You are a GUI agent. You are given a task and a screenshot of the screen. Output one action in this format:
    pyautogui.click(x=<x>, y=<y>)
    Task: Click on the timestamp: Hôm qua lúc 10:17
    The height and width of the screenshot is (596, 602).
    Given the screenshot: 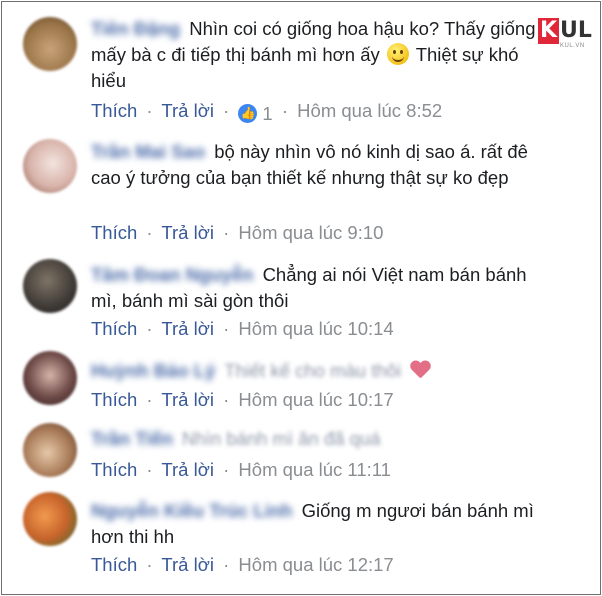 What is the action you would take?
    pyautogui.click(x=315, y=399)
    